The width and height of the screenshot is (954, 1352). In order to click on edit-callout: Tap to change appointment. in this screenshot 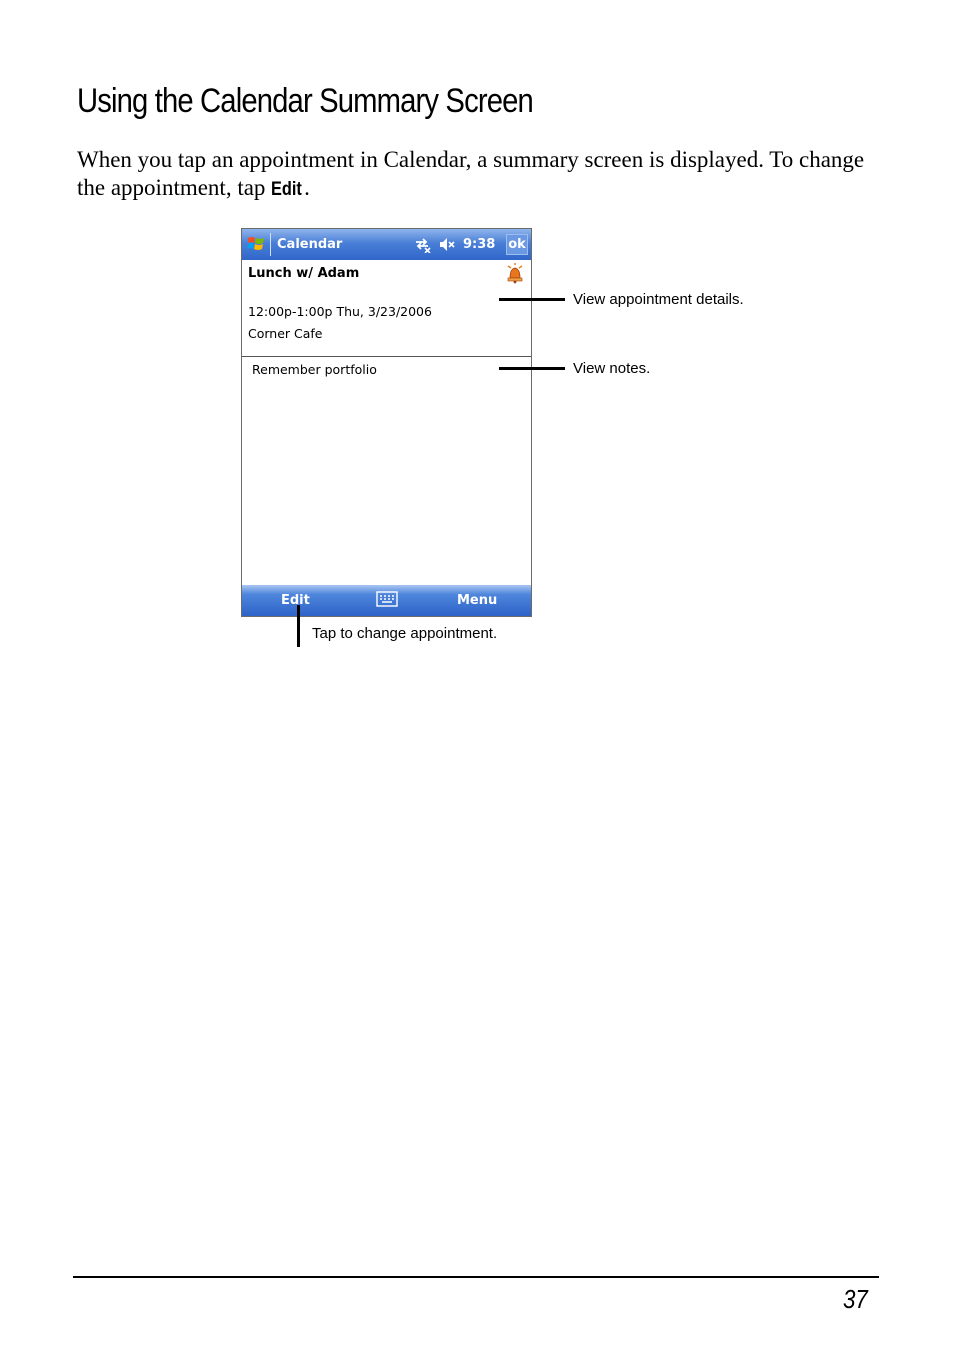, I will do `click(405, 633)`.